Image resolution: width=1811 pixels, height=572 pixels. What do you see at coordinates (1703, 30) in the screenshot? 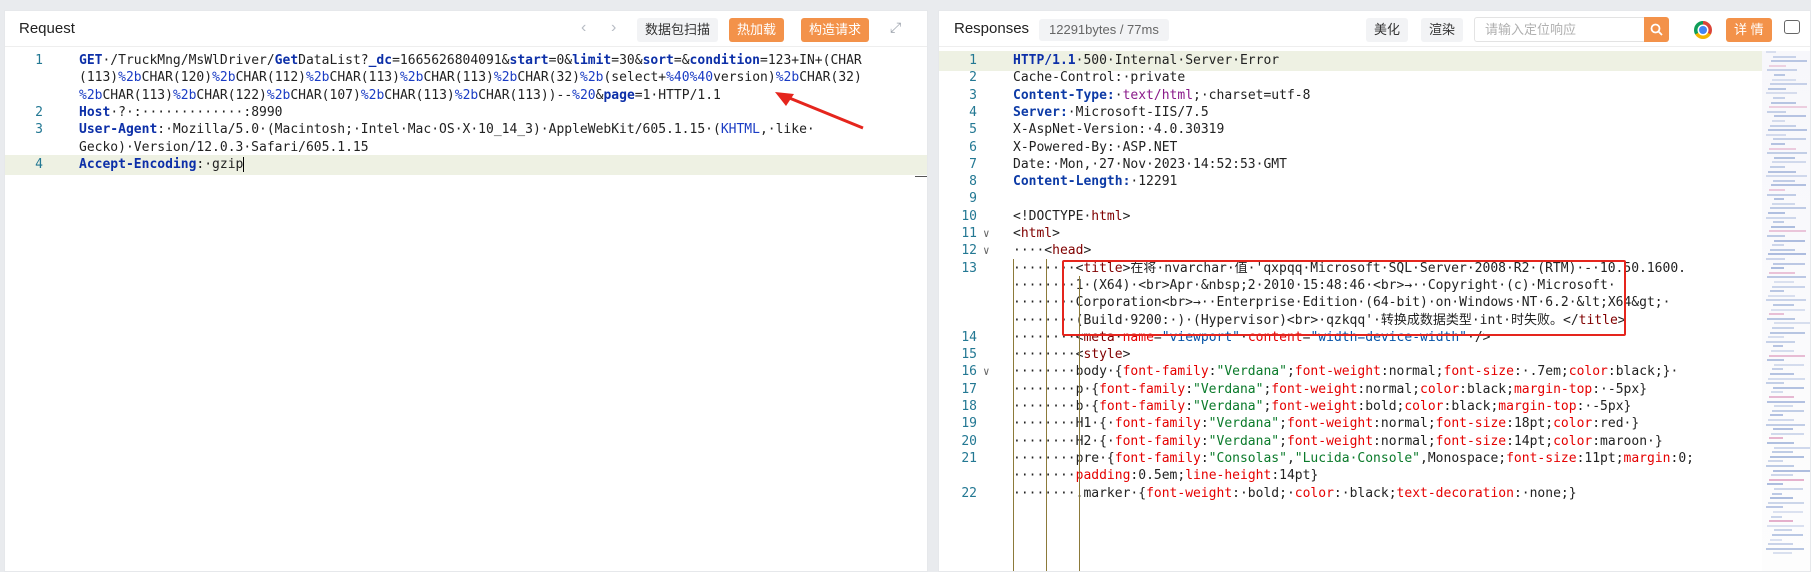
I see `chrome-icon` at bounding box center [1703, 30].